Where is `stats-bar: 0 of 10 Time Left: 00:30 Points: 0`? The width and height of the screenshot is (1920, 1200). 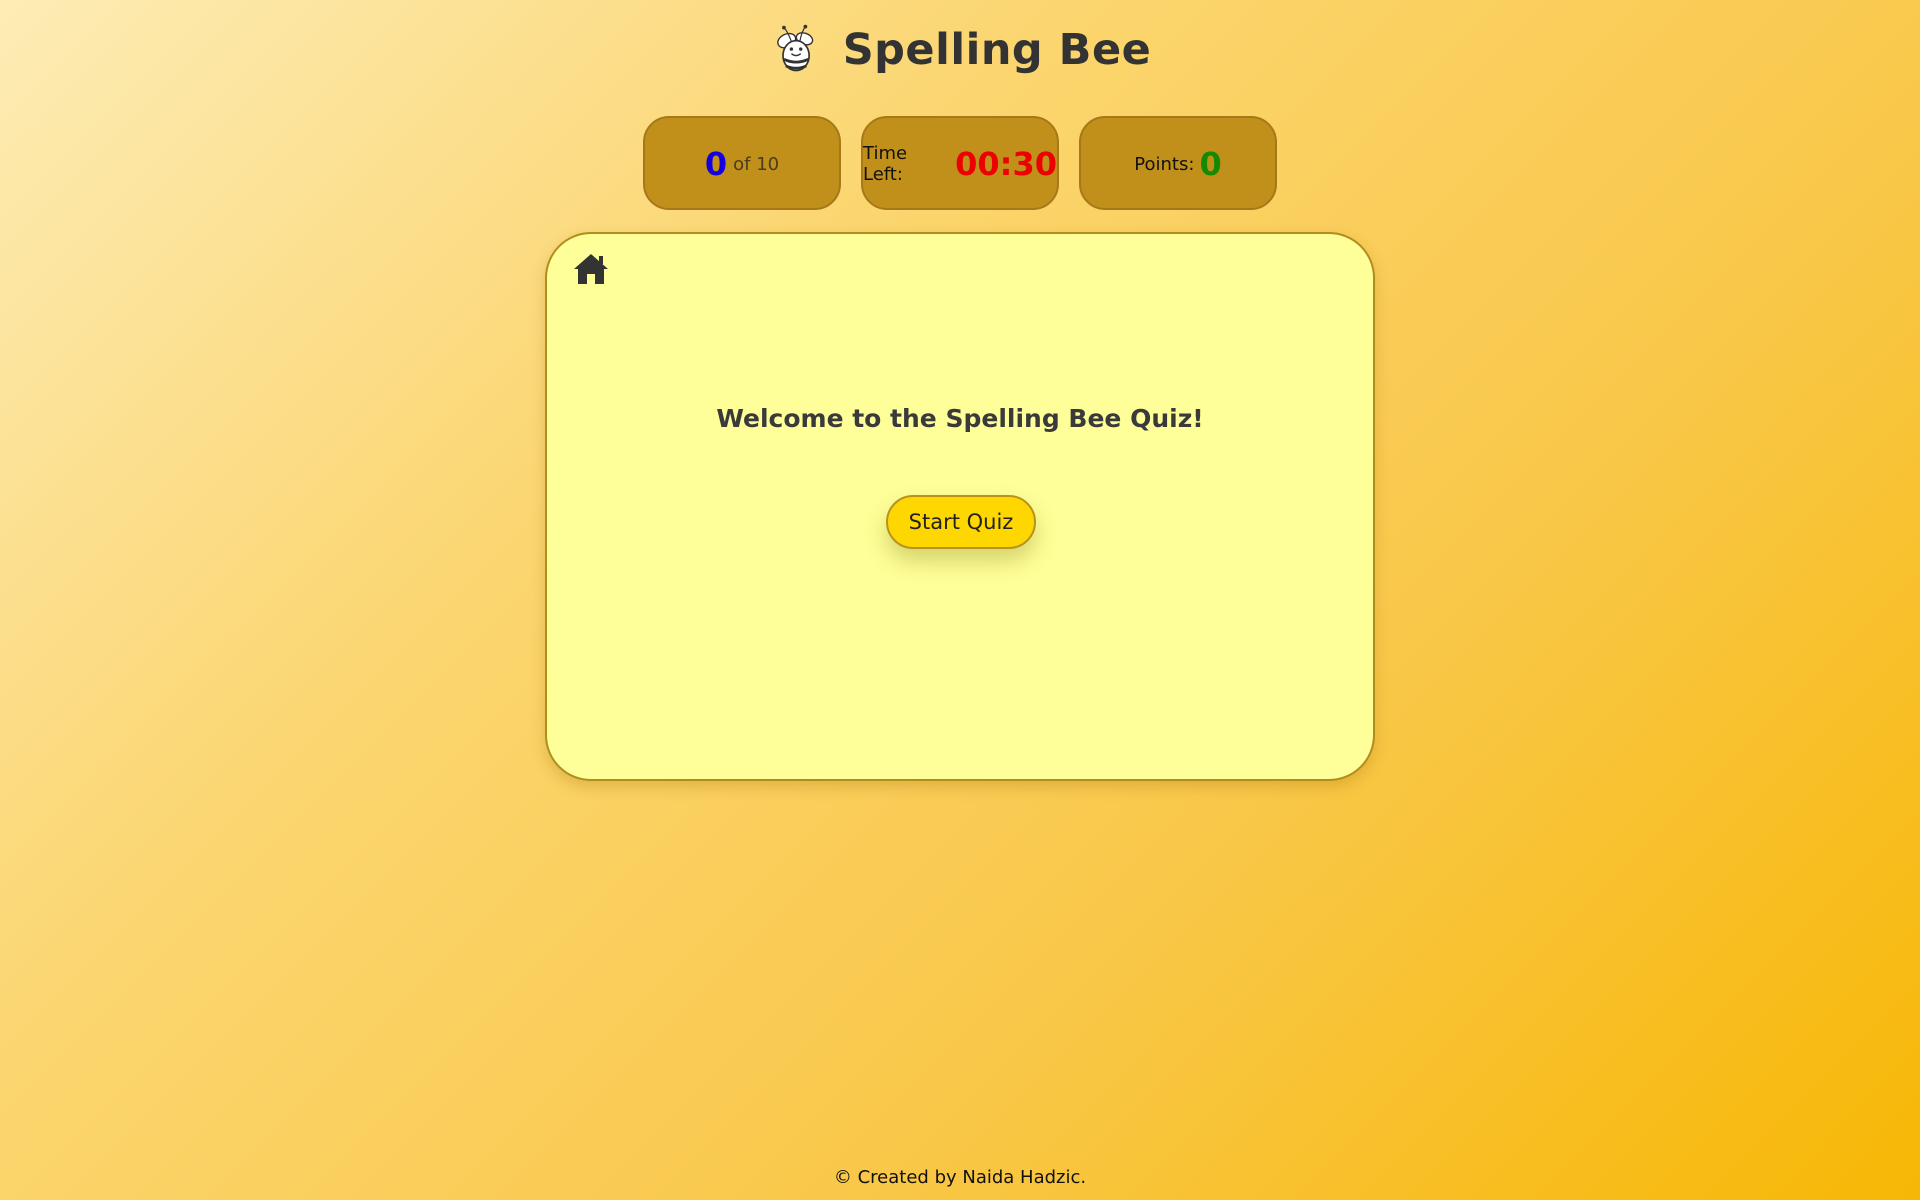
stats-bar: 0 of 10 Time Left: 00:30 Points: 0 is located at coordinates (960, 163).